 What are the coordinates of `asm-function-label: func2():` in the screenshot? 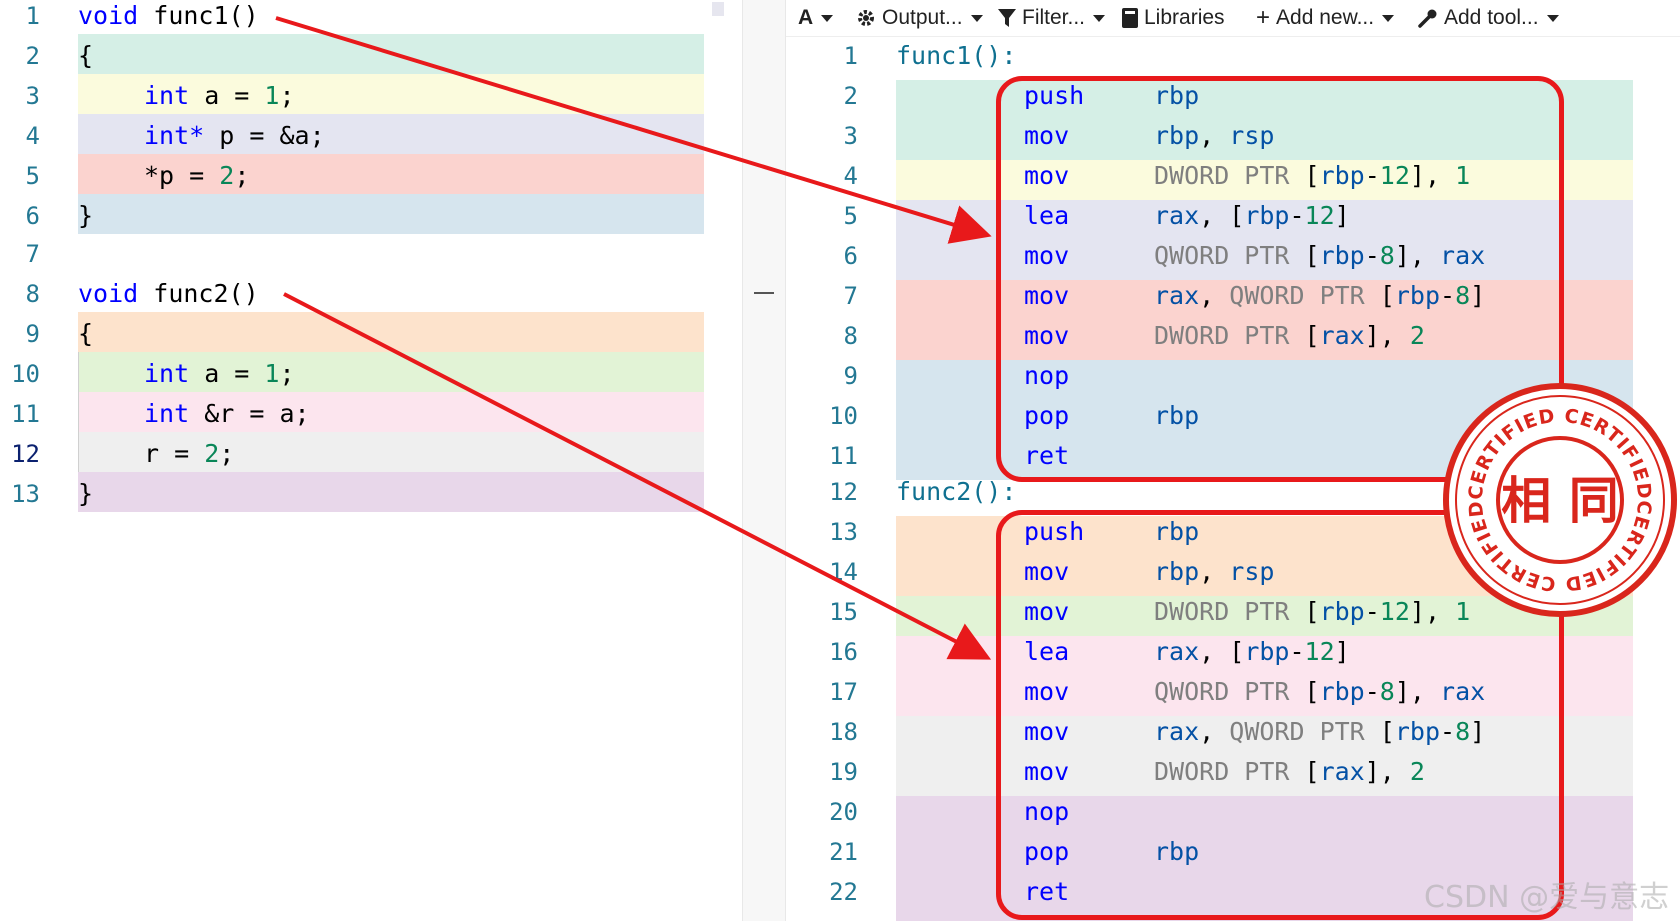 It's located at (956, 491).